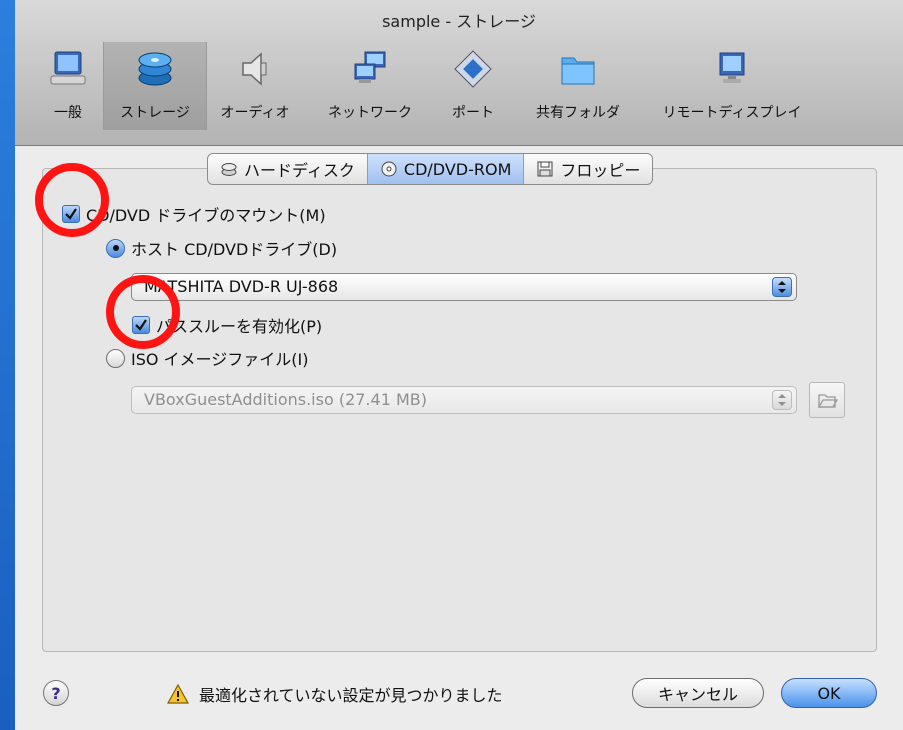  Describe the element at coordinates (370, 113) in the screenshot. I see `toolbar-label: ネットワーク` at that location.